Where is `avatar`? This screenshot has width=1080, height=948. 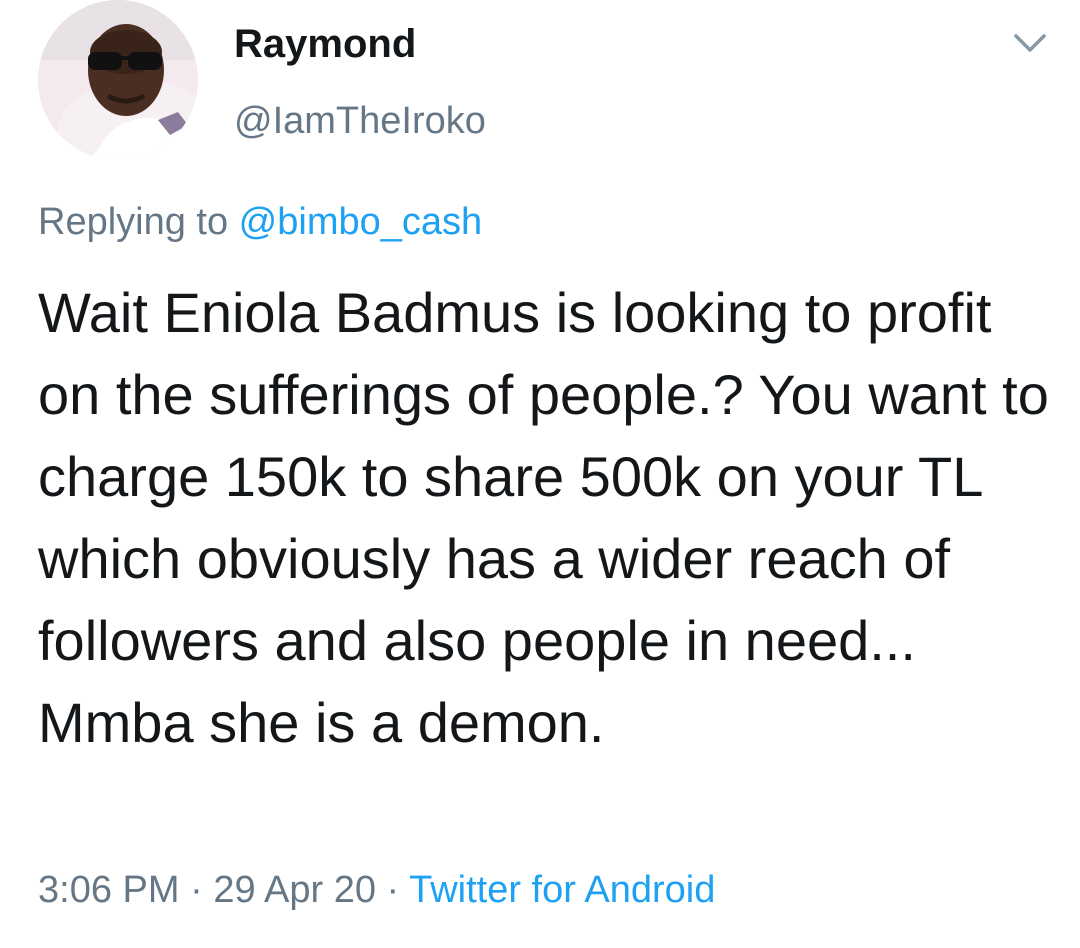
avatar is located at coordinates (118, 80).